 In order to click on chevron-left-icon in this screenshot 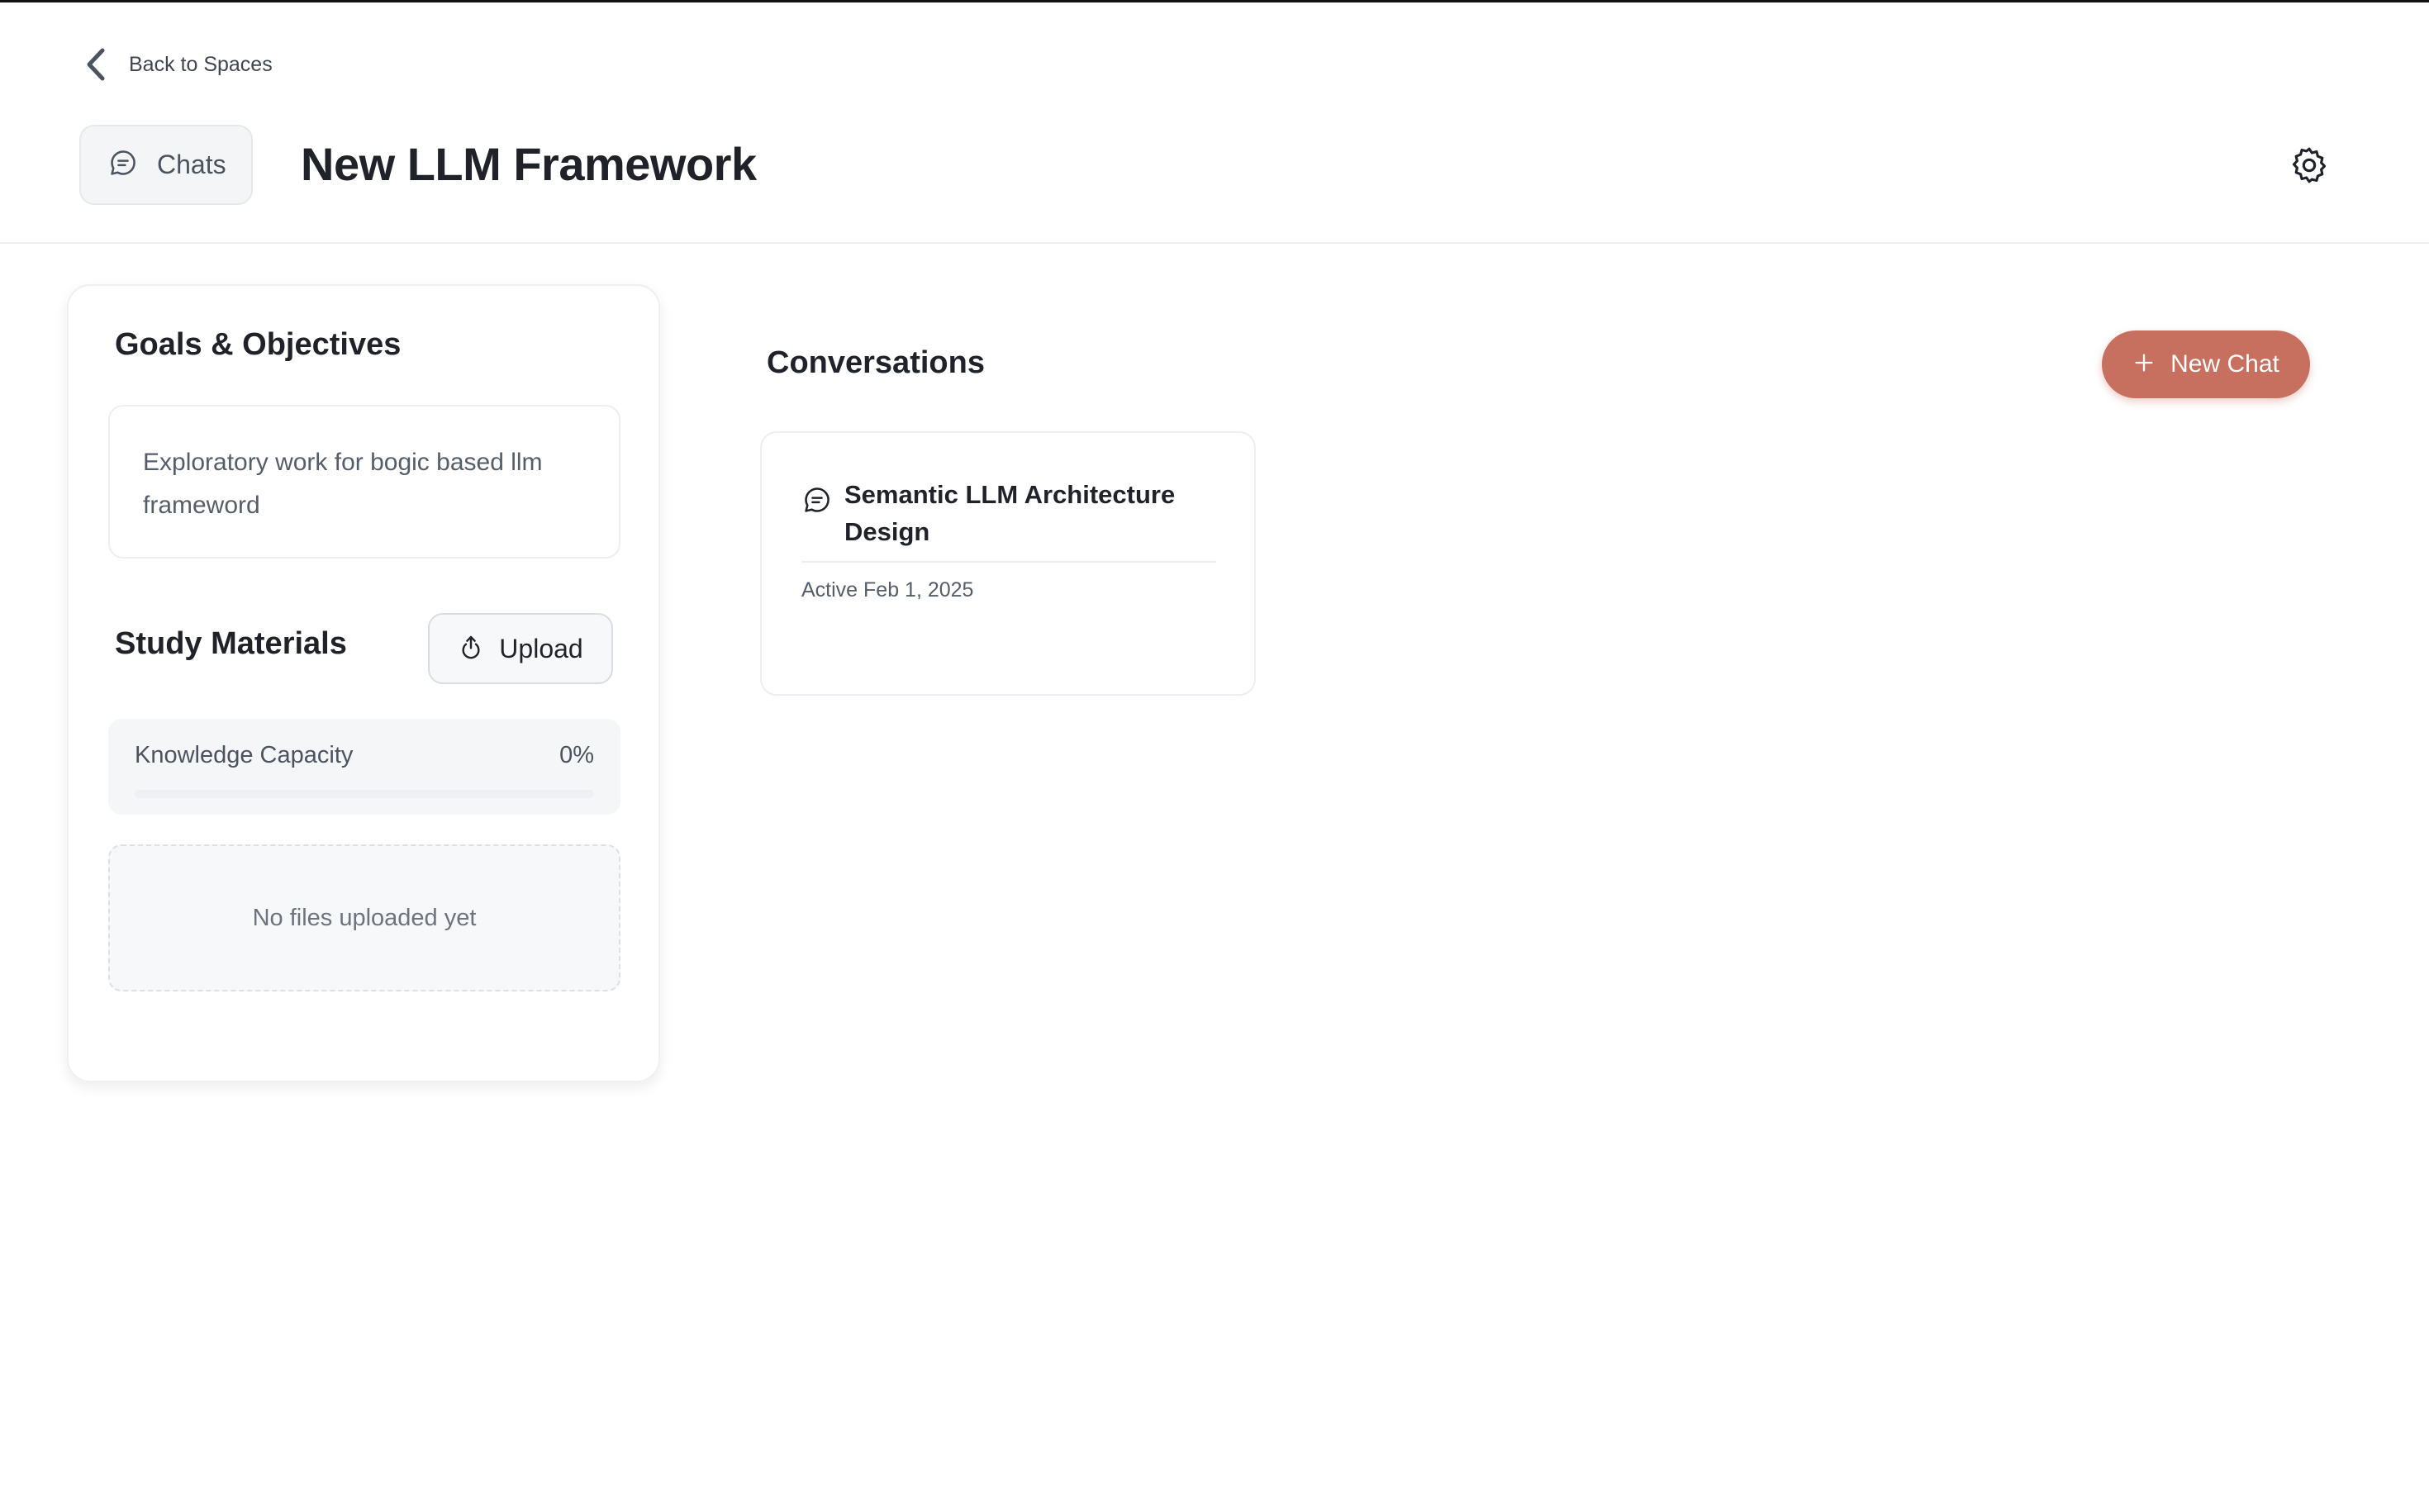, I will do `click(96, 64)`.